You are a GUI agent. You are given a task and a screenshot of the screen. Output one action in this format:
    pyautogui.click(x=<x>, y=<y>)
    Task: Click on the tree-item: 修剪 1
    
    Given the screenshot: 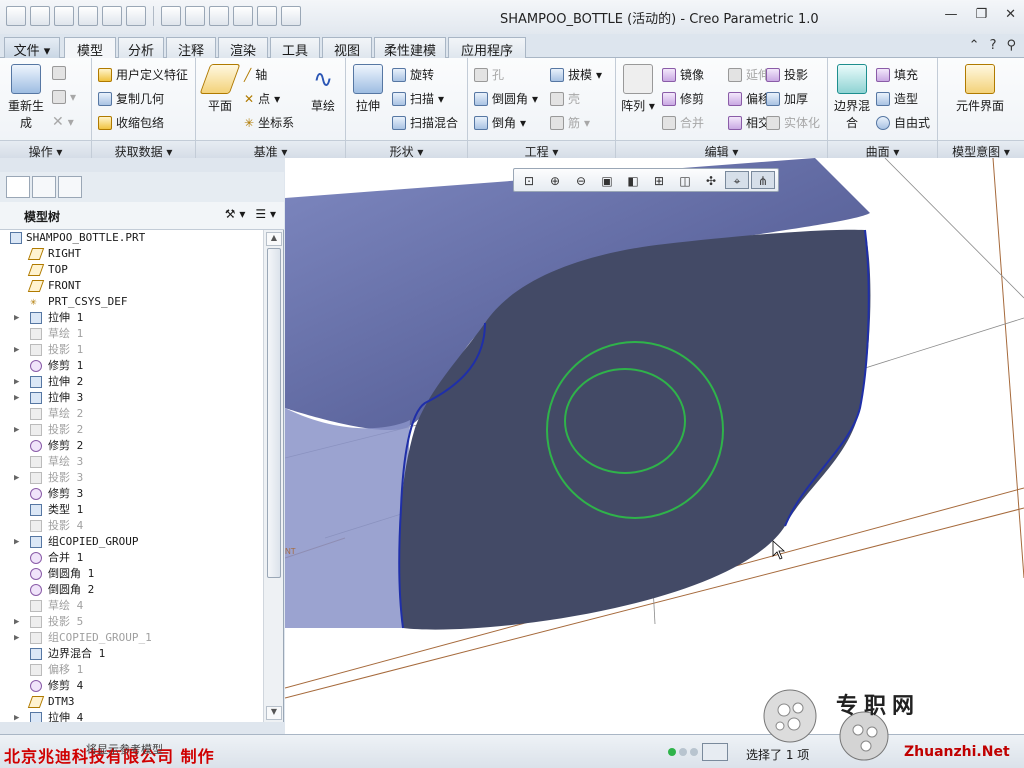 What is the action you would take?
    pyautogui.click(x=131, y=366)
    